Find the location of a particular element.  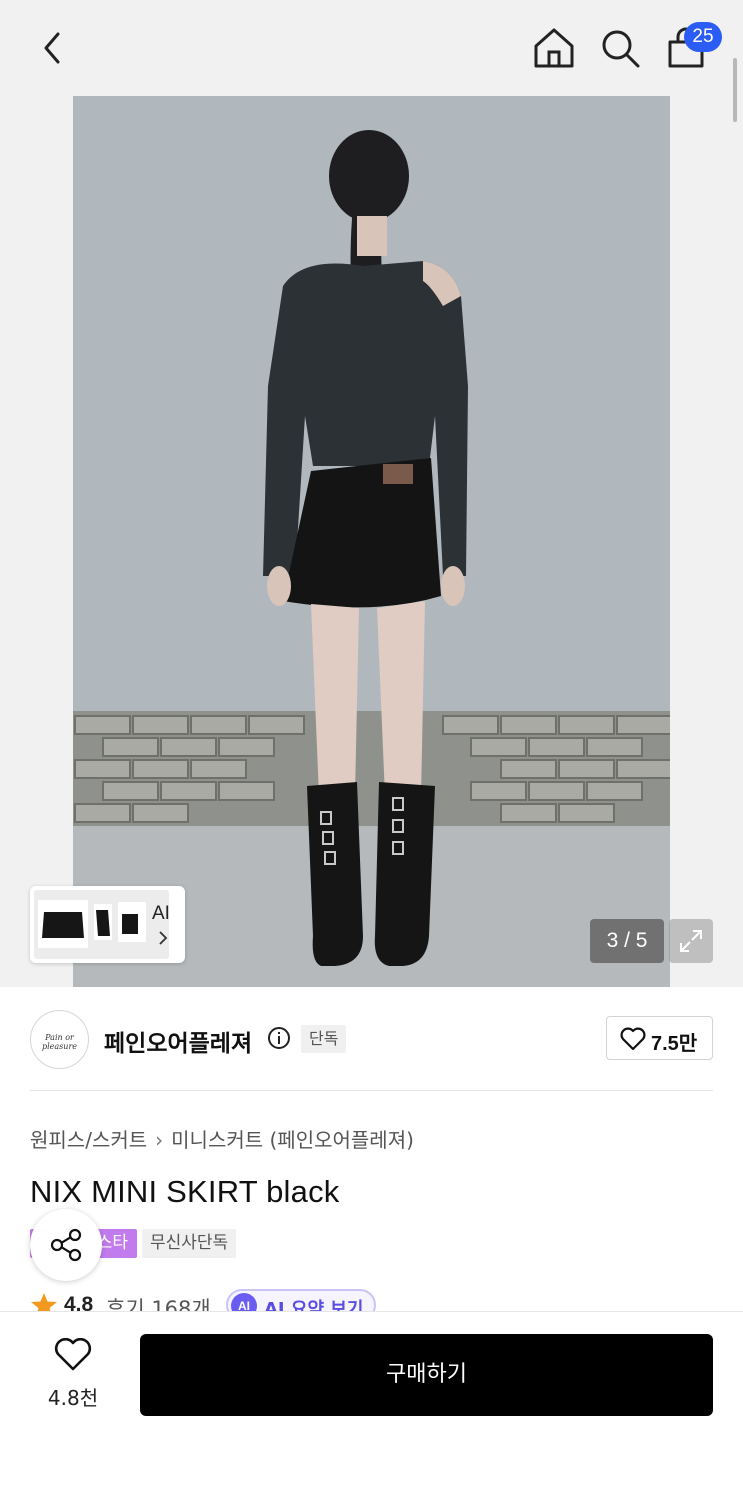

breadcrumb-category: 원피스/스커트 is located at coordinates (88, 1140).